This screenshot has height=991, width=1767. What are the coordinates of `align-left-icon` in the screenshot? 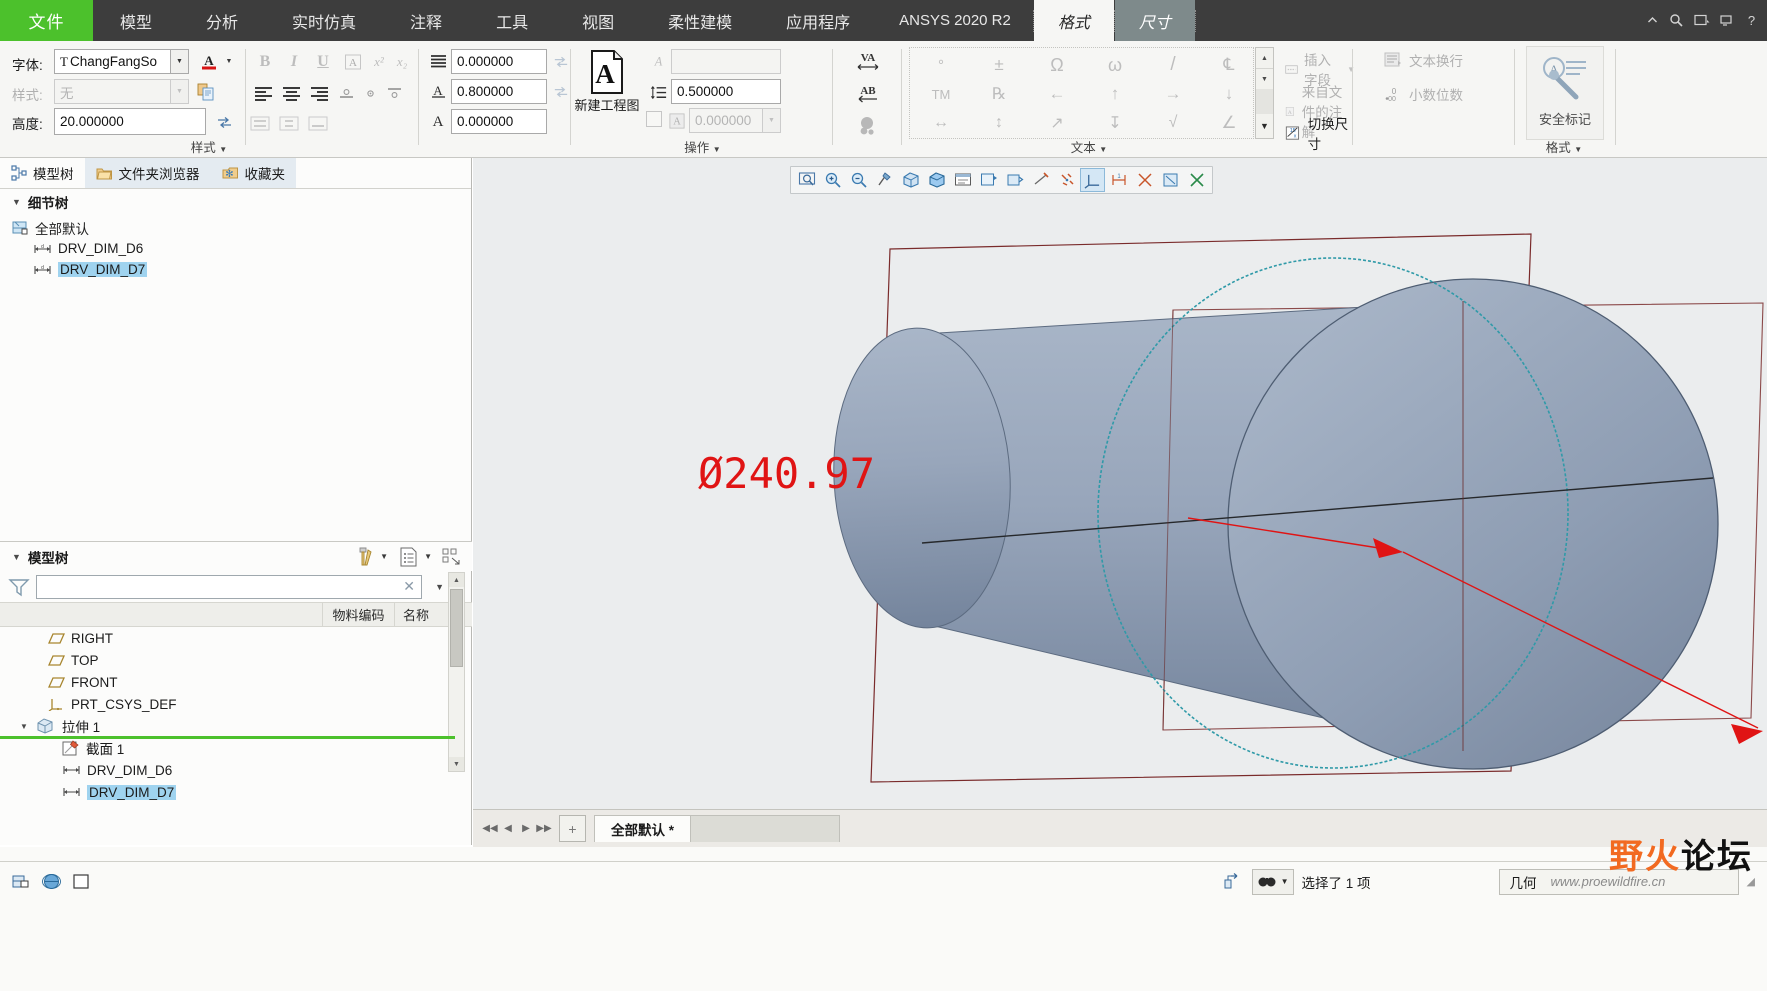 It's located at (263, 93).